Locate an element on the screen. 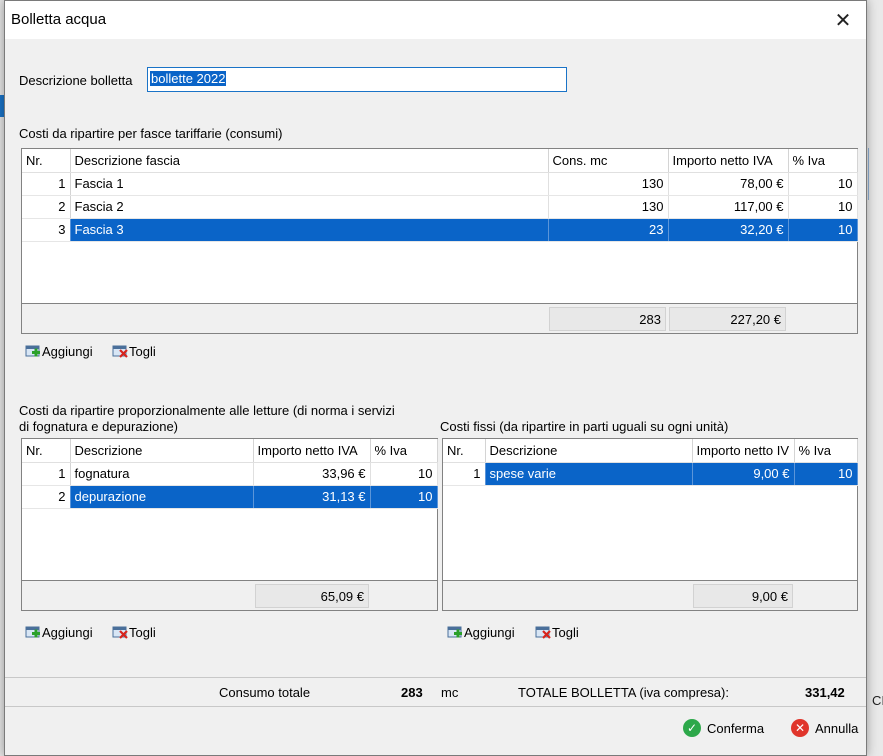 The height and width of the screenshot is (756, 883). cancel-icon: ✕ is located at coordinates (800, 728).